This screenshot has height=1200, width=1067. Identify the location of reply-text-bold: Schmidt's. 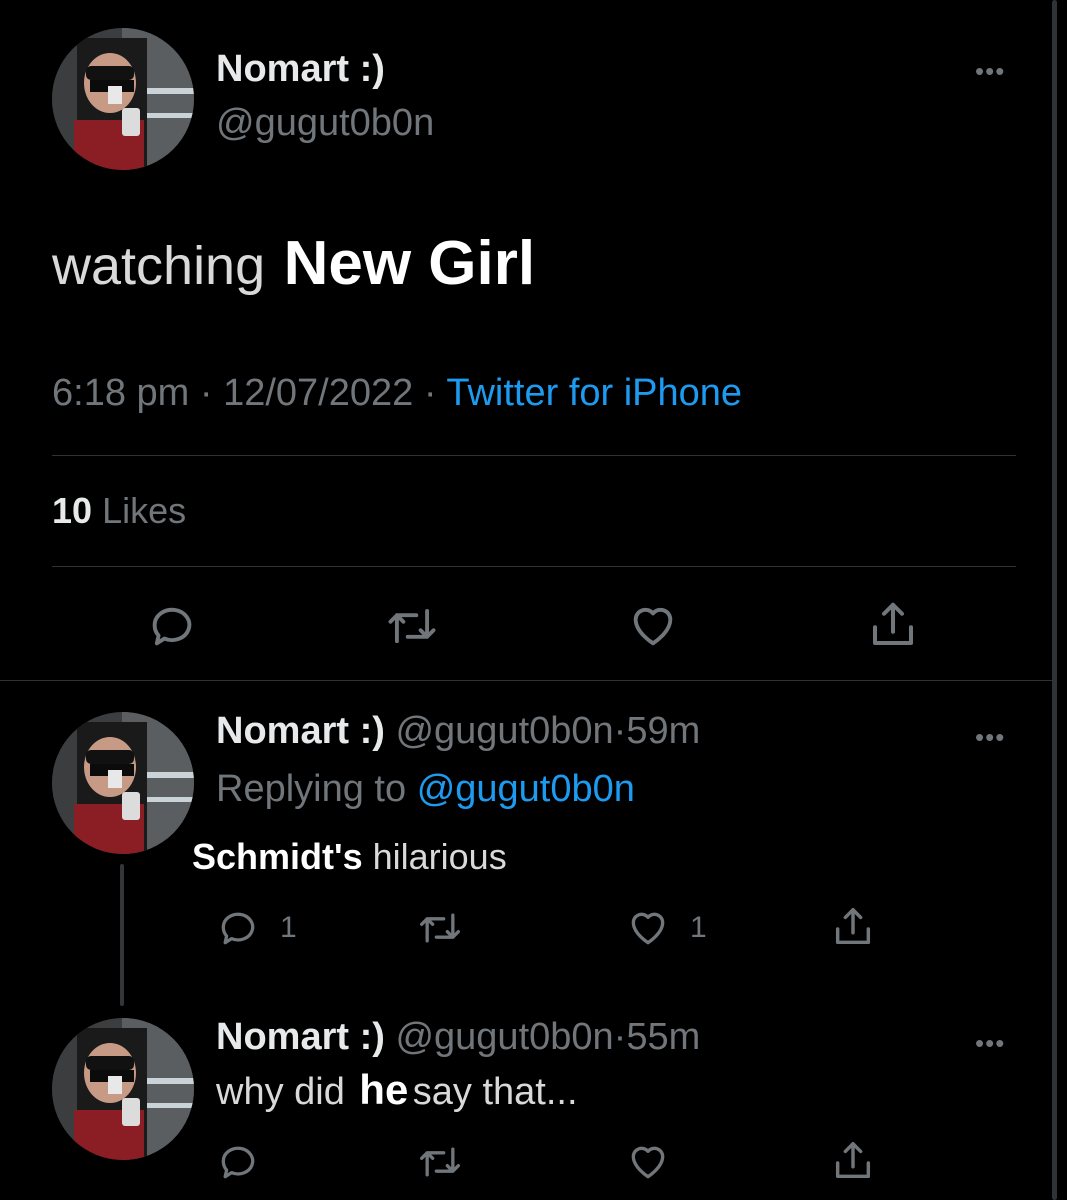
(277, 856).